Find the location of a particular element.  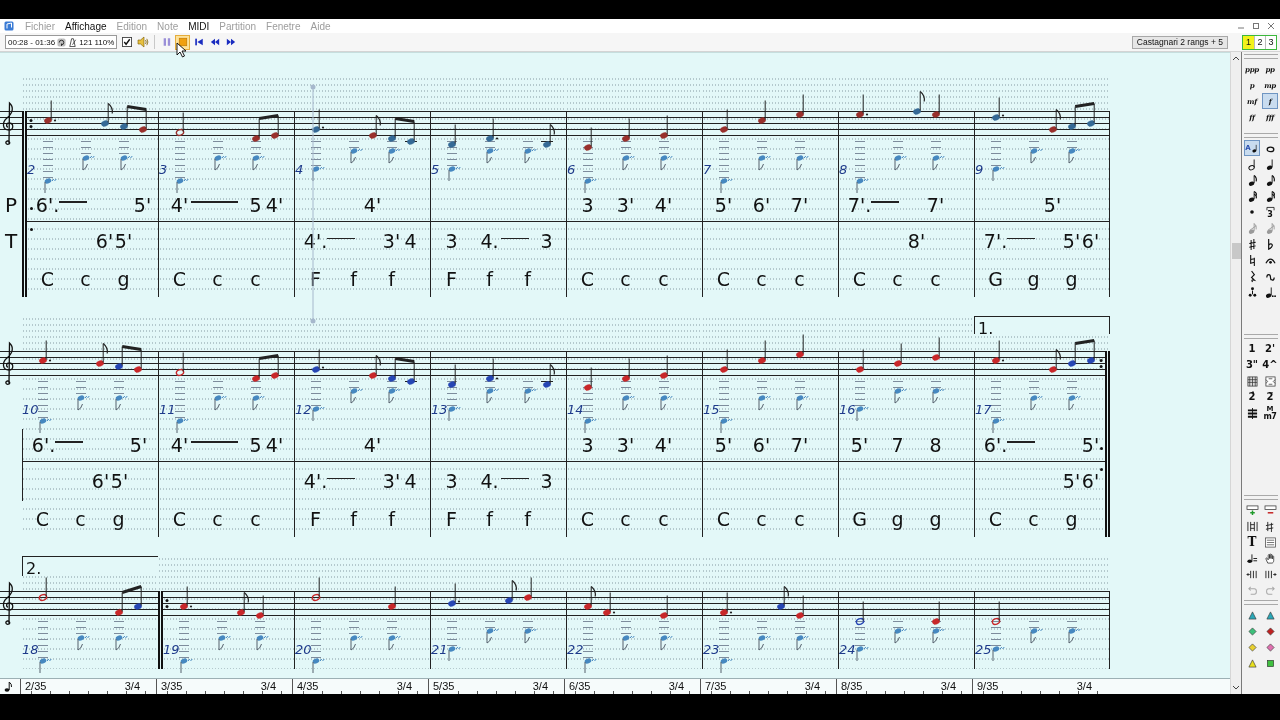

fingering-button: 2' is located at coordinates (1270, 349).